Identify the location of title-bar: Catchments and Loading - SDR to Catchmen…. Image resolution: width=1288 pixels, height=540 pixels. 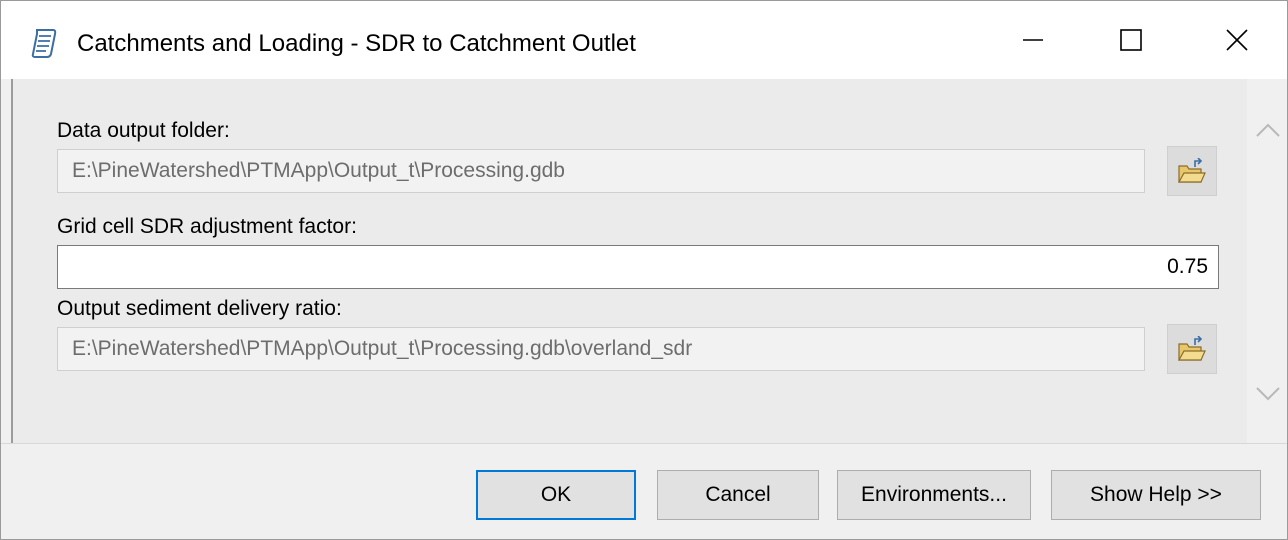
(644, 40).